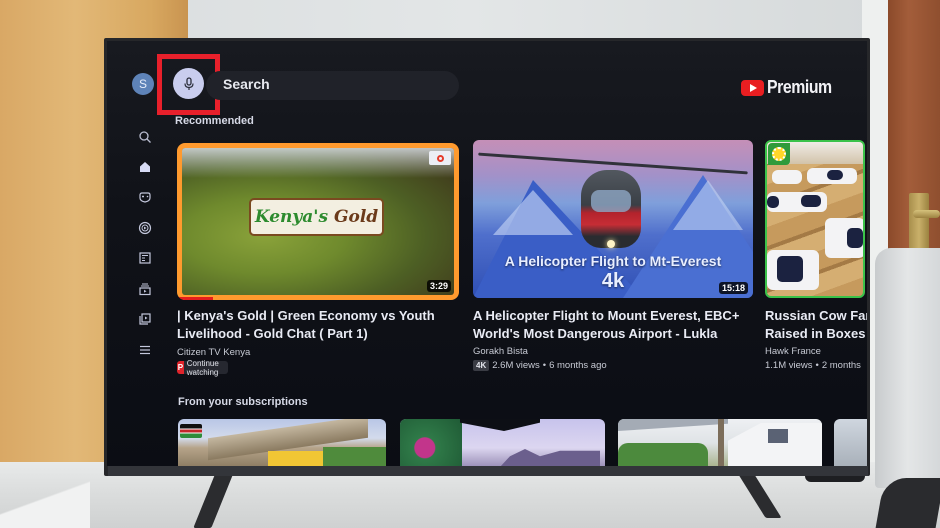 Image resolution: width=940 pixels, height=528 pixels. I want to click on continue-watching-label: Continue watching, so click(202, 367).